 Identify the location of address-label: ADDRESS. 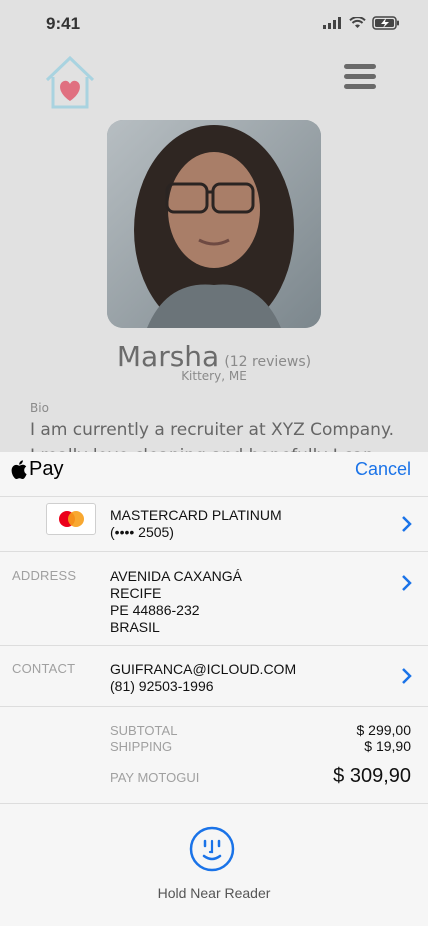
(44, 575).